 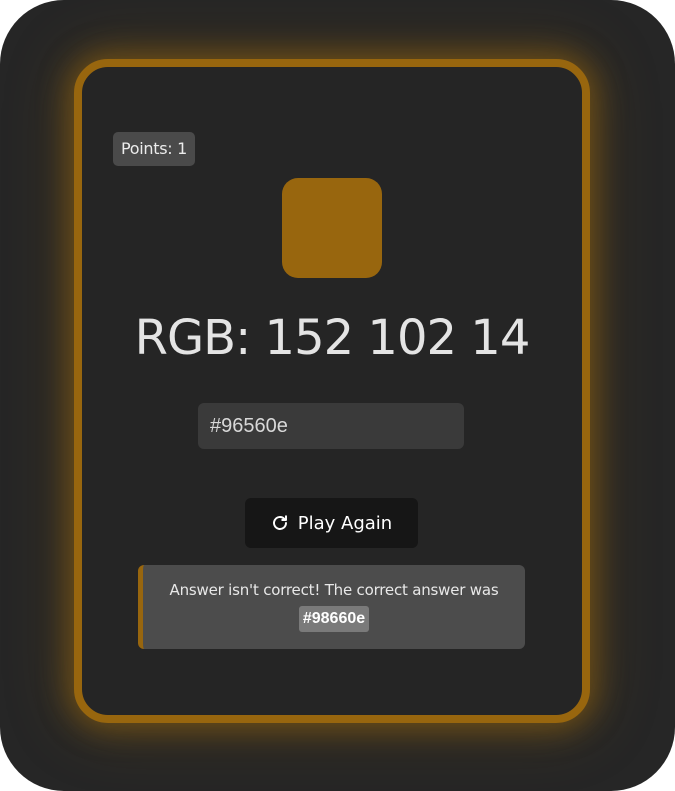 What do you see at coordinates (331, 426) in the screenshot?
I see `hex-guess-input` at bounding box center [331, 426].